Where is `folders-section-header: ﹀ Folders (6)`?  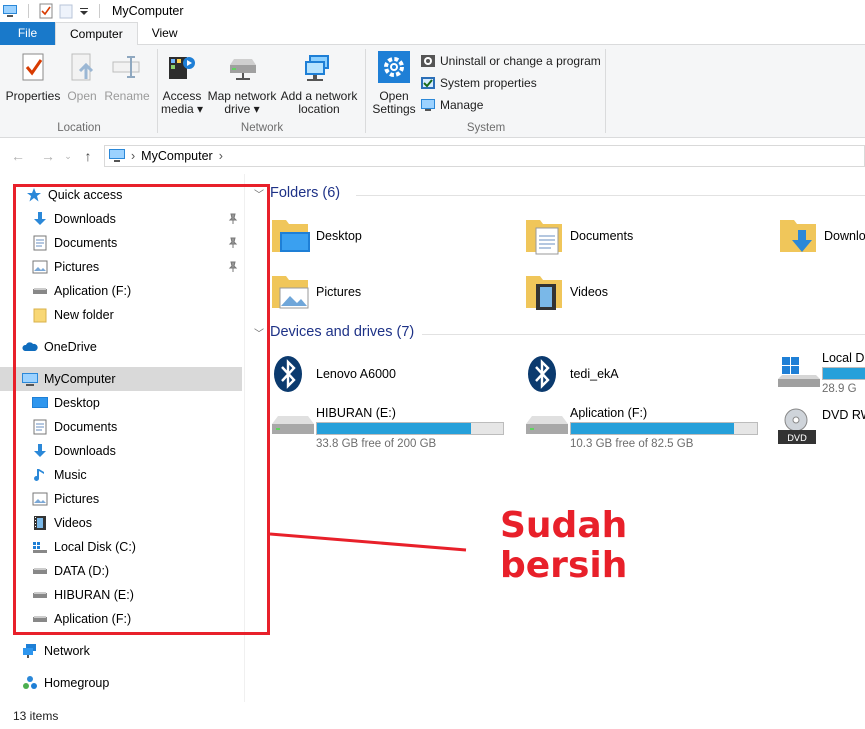
folders-section-header: ﹀ Folders (6) is located at coordinates (297, 193).